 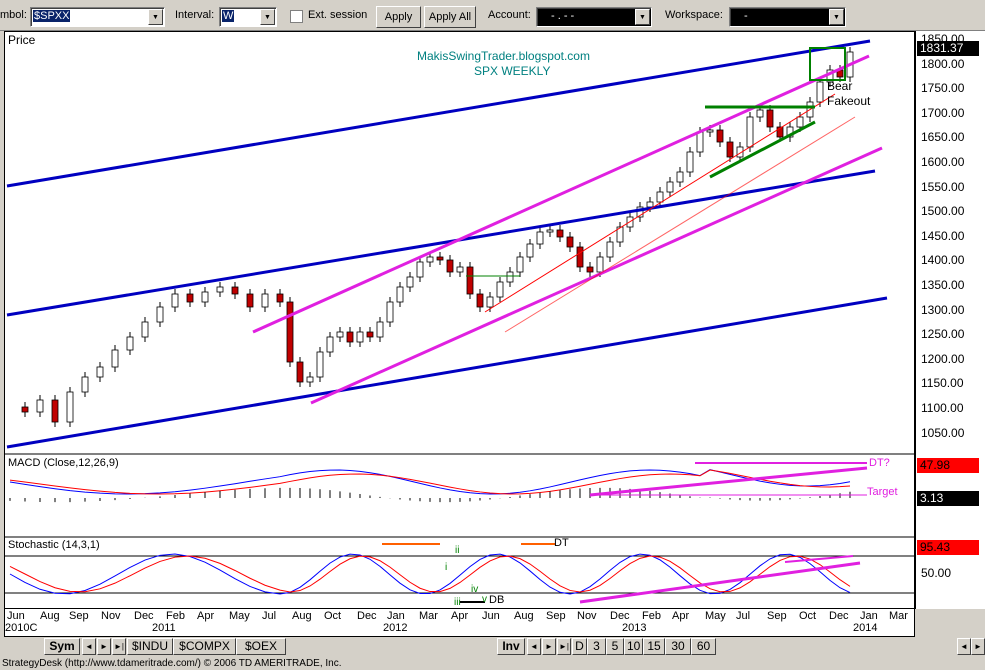 I want to click on y-tick-label: 1650.00, so click(x=943, y=137).